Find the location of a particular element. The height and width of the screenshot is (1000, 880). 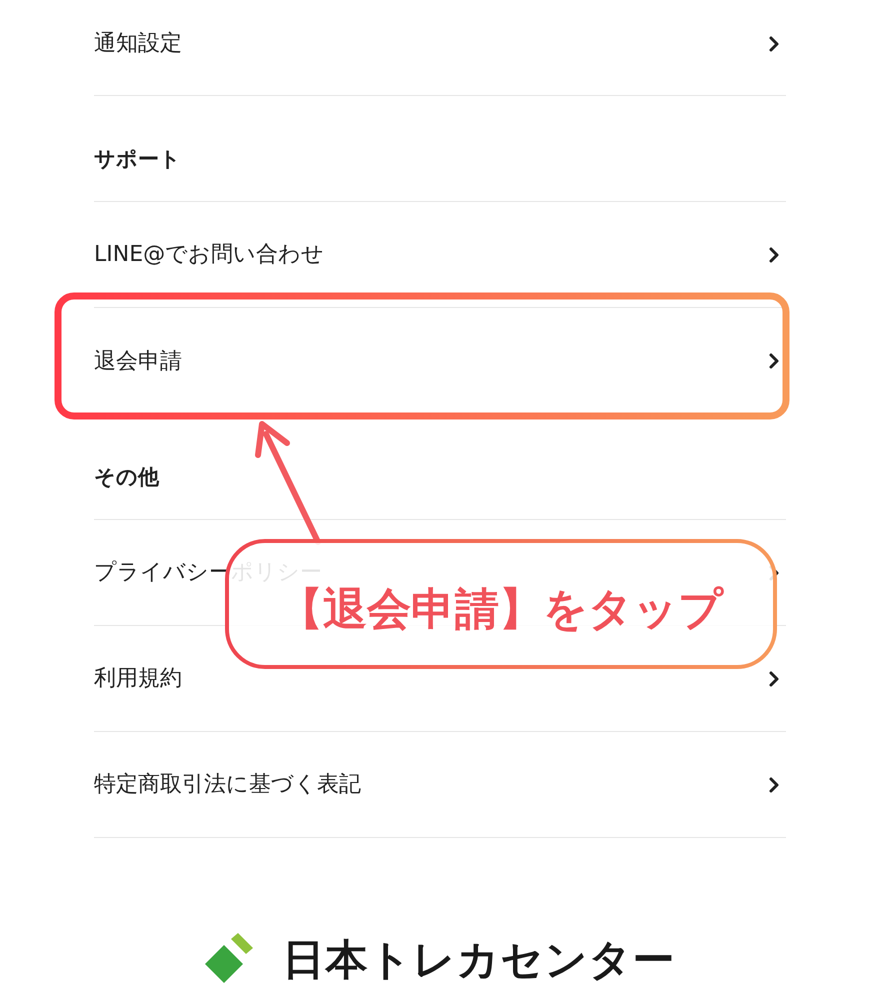

menu-item-label: 退会申請 is located at coordinates (138, 361).